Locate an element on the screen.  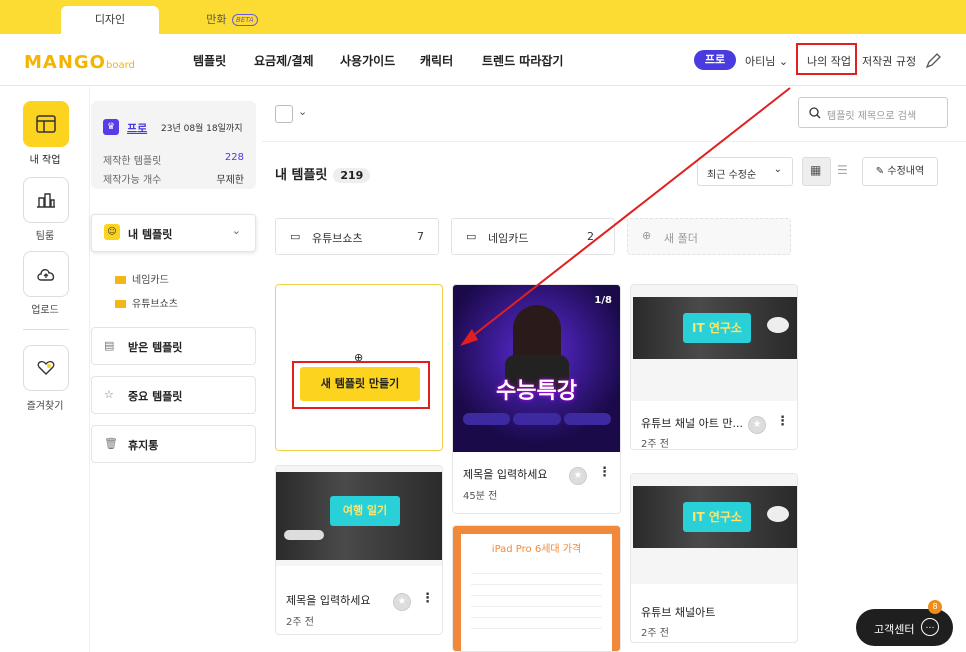
logo: MANGOboard is located at coordinates (79, 62).